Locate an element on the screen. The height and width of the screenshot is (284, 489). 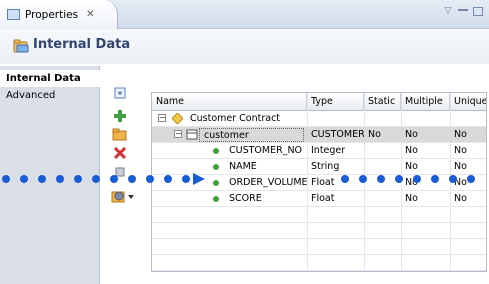
column-header-static: Static is located at coordinates (382, 102).